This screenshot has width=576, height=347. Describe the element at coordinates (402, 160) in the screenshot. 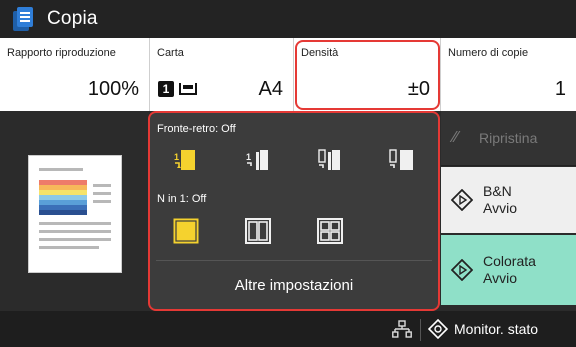

I see `duplex-2to1-icon` at that location.